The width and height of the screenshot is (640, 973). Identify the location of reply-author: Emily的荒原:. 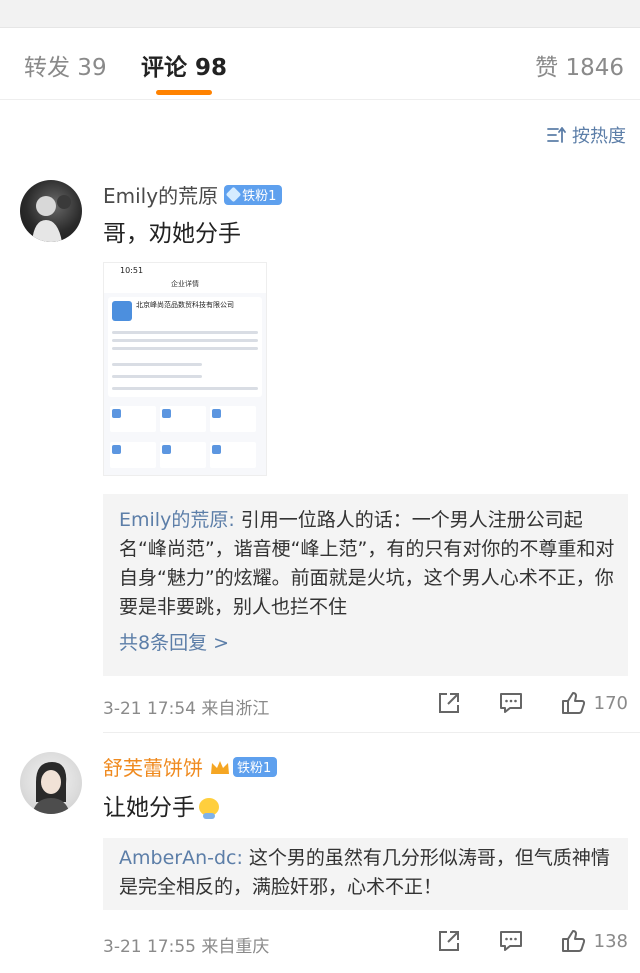
(177, 520).